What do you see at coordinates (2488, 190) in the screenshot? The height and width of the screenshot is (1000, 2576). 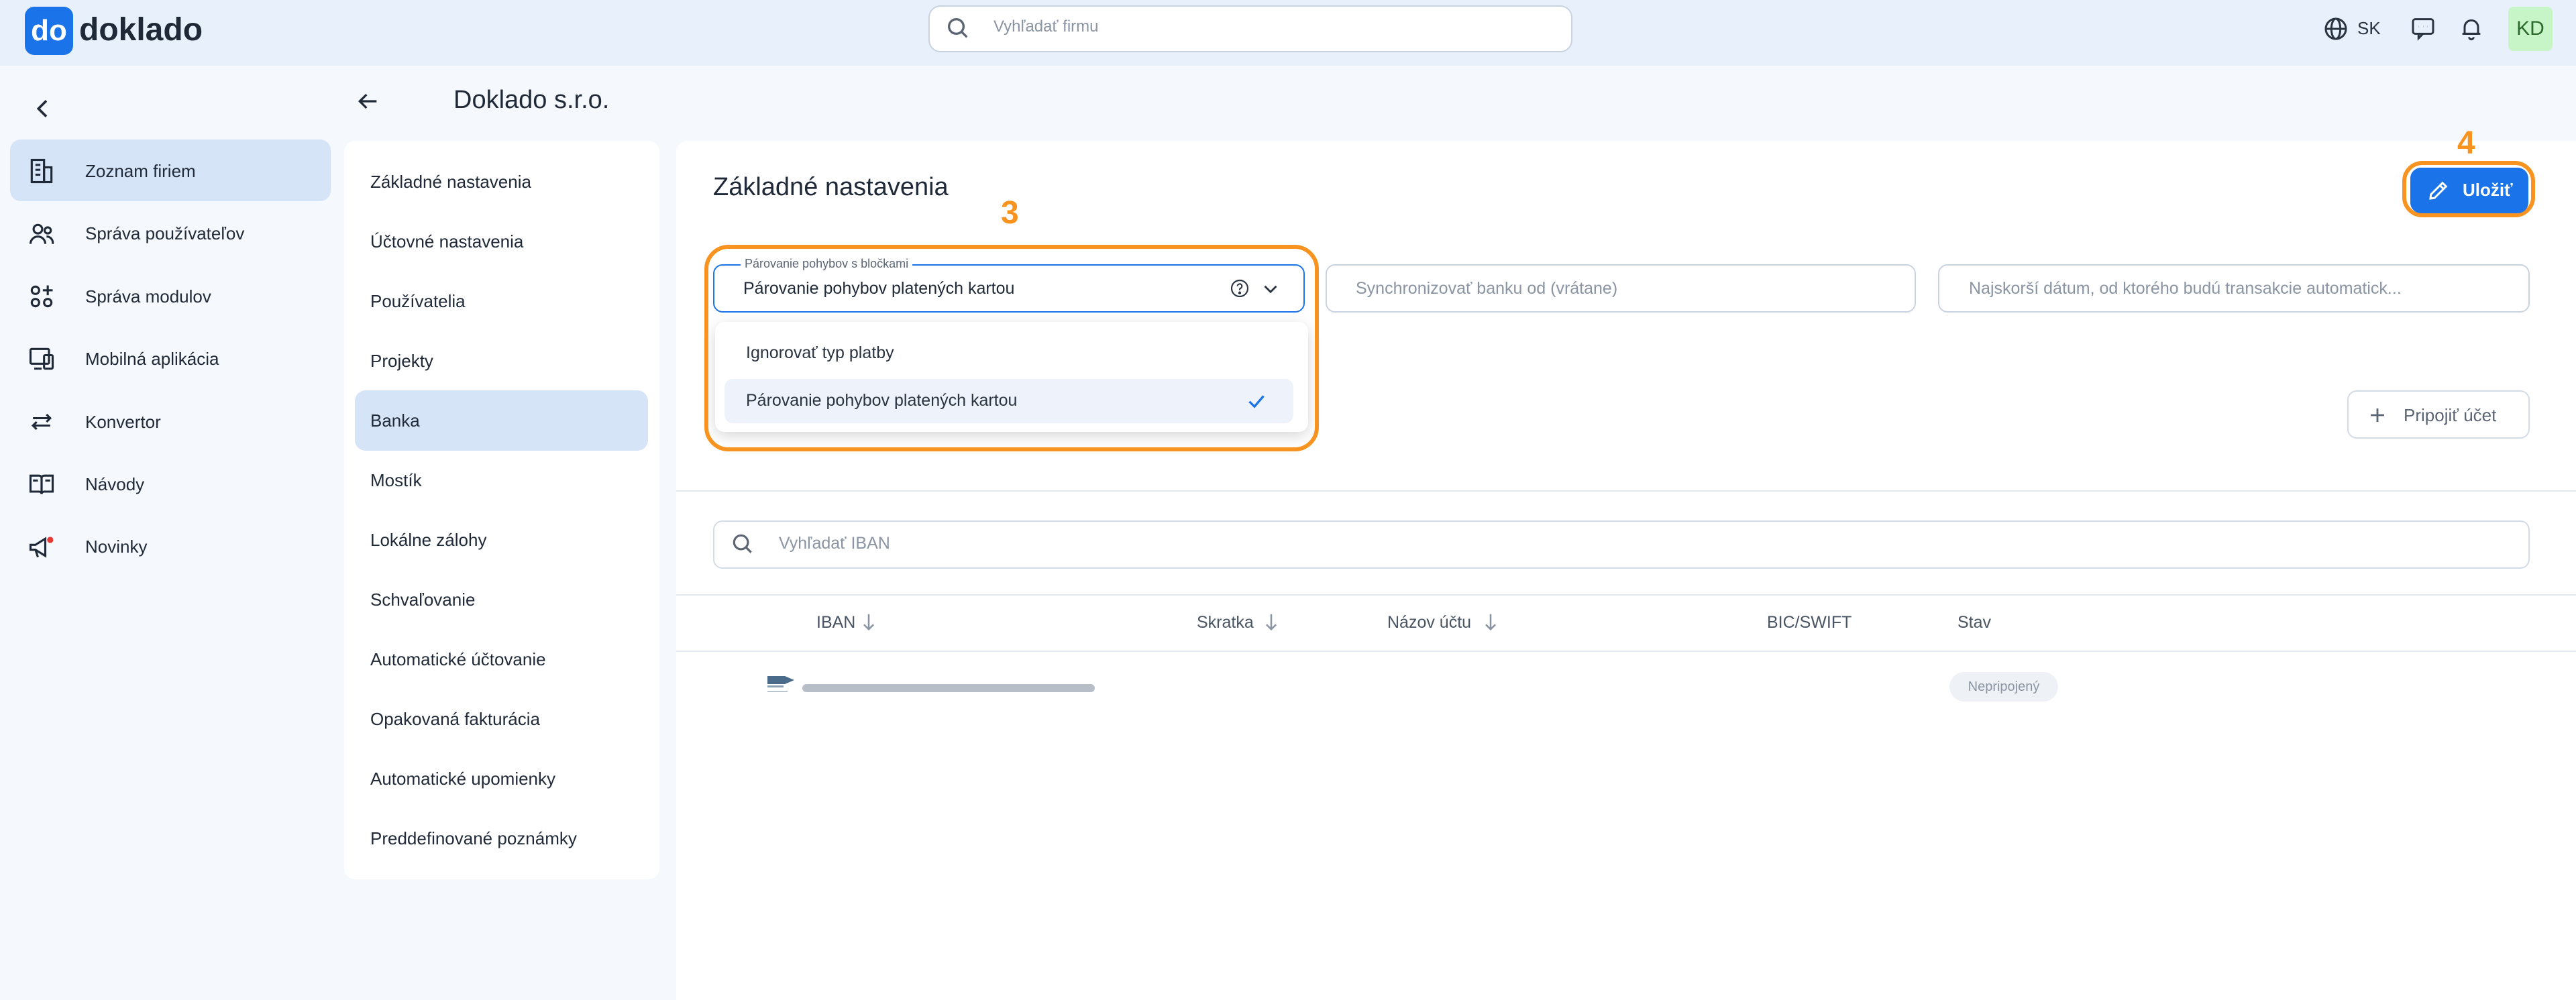 I see `save-button-label: Uložiť` at bounding box center [2488, 190].